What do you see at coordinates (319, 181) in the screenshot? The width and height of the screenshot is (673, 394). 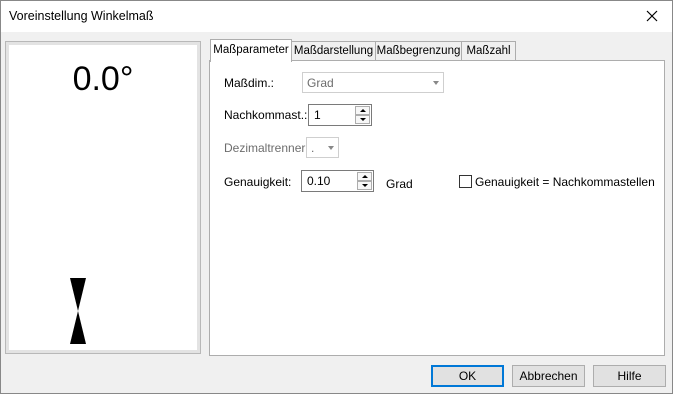 I see `precision-value: 0.10` at bounding box center [319, 181].